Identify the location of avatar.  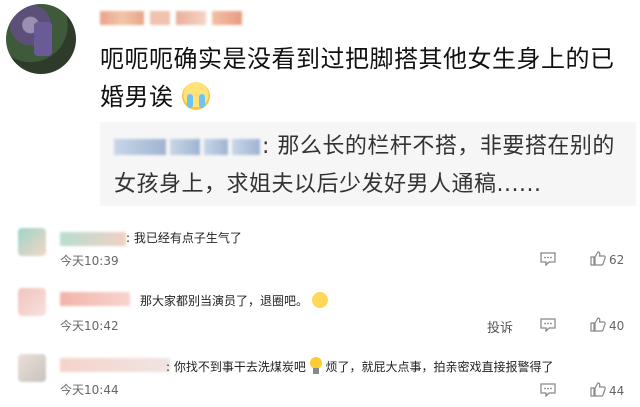
(41, 39).